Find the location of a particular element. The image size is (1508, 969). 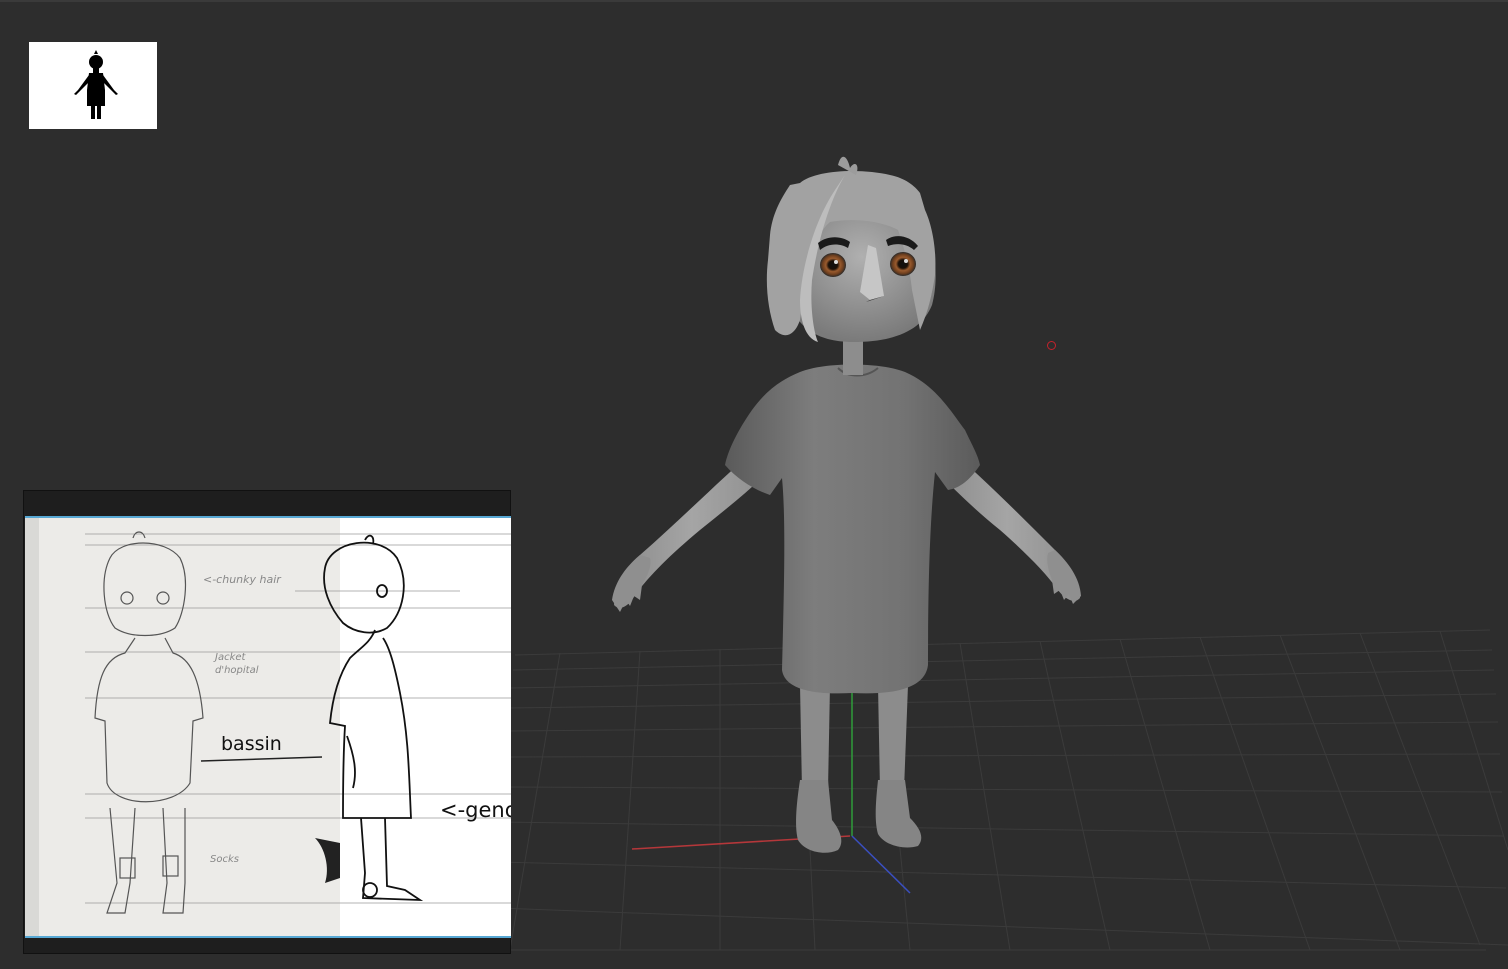

annotation-genoux: <-genoux is located at coordinates (475, 810).